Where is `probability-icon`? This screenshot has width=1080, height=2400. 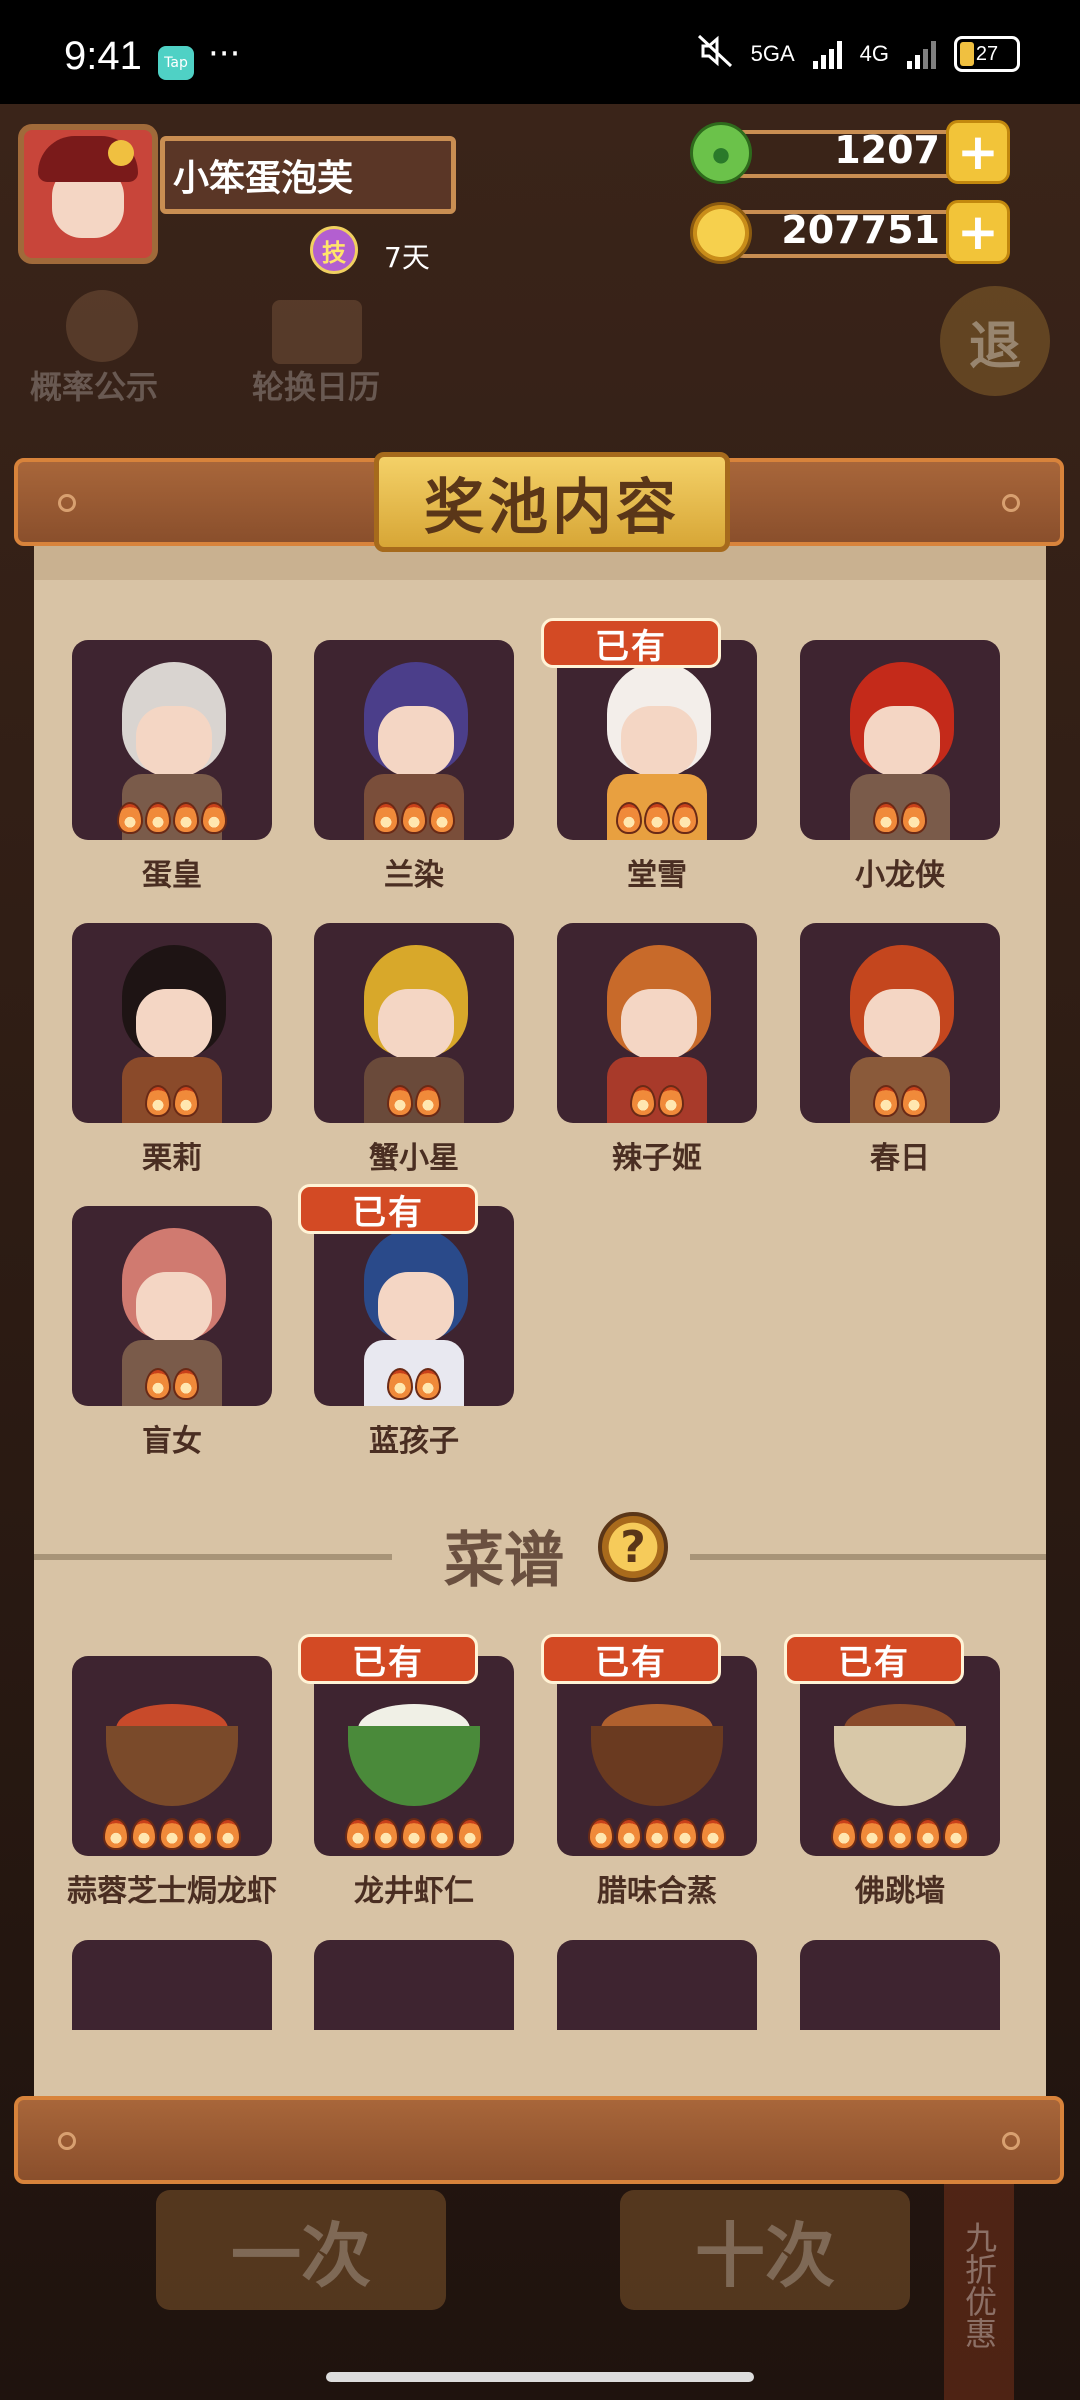 probability-icon is located at coordinates (102, 326).